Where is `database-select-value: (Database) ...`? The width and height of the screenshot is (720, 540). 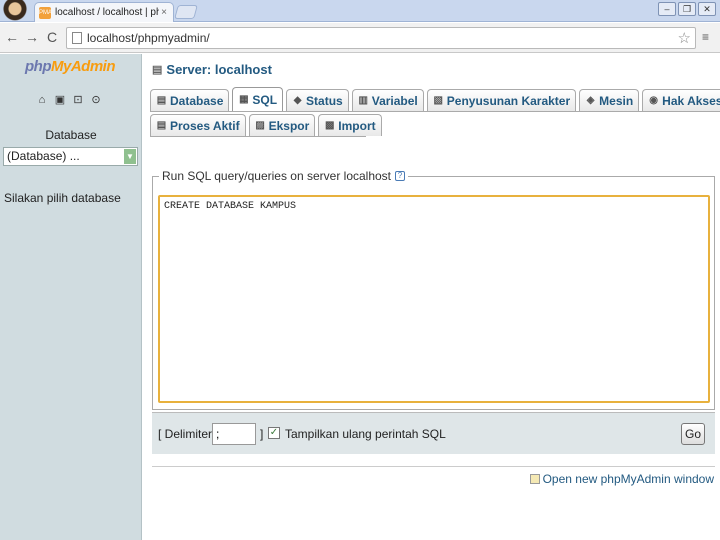 database-select-value: (Database) ... is located at coordinates (43, 156).